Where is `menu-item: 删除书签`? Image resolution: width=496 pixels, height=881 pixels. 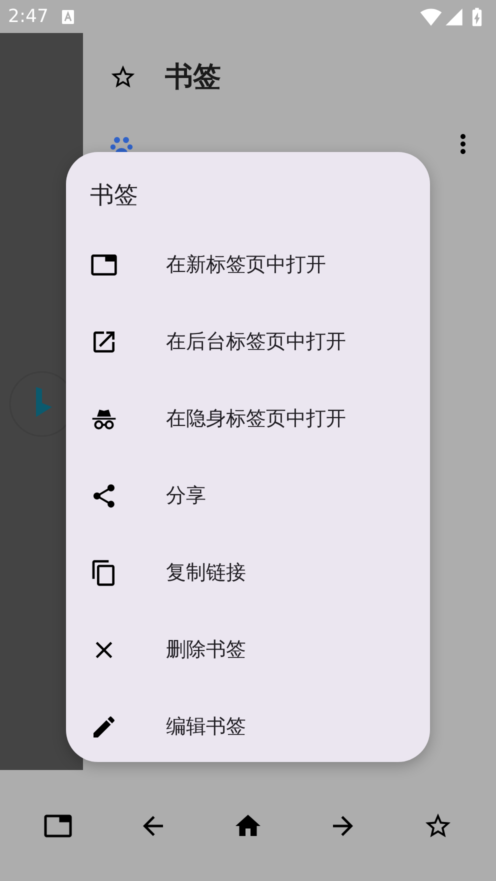 menu-item: 删除书签 is located at coordinates (248, 649).